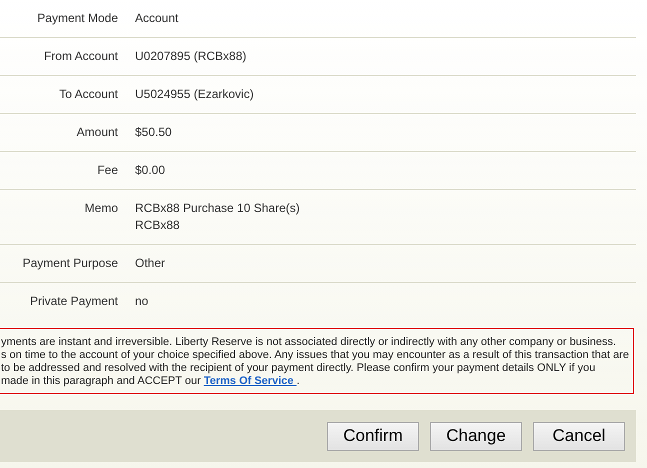 Image resolution: width=647 pixels, height=468 pixels. I want to click on field-label: Payment Purpose, so click(70, 263).